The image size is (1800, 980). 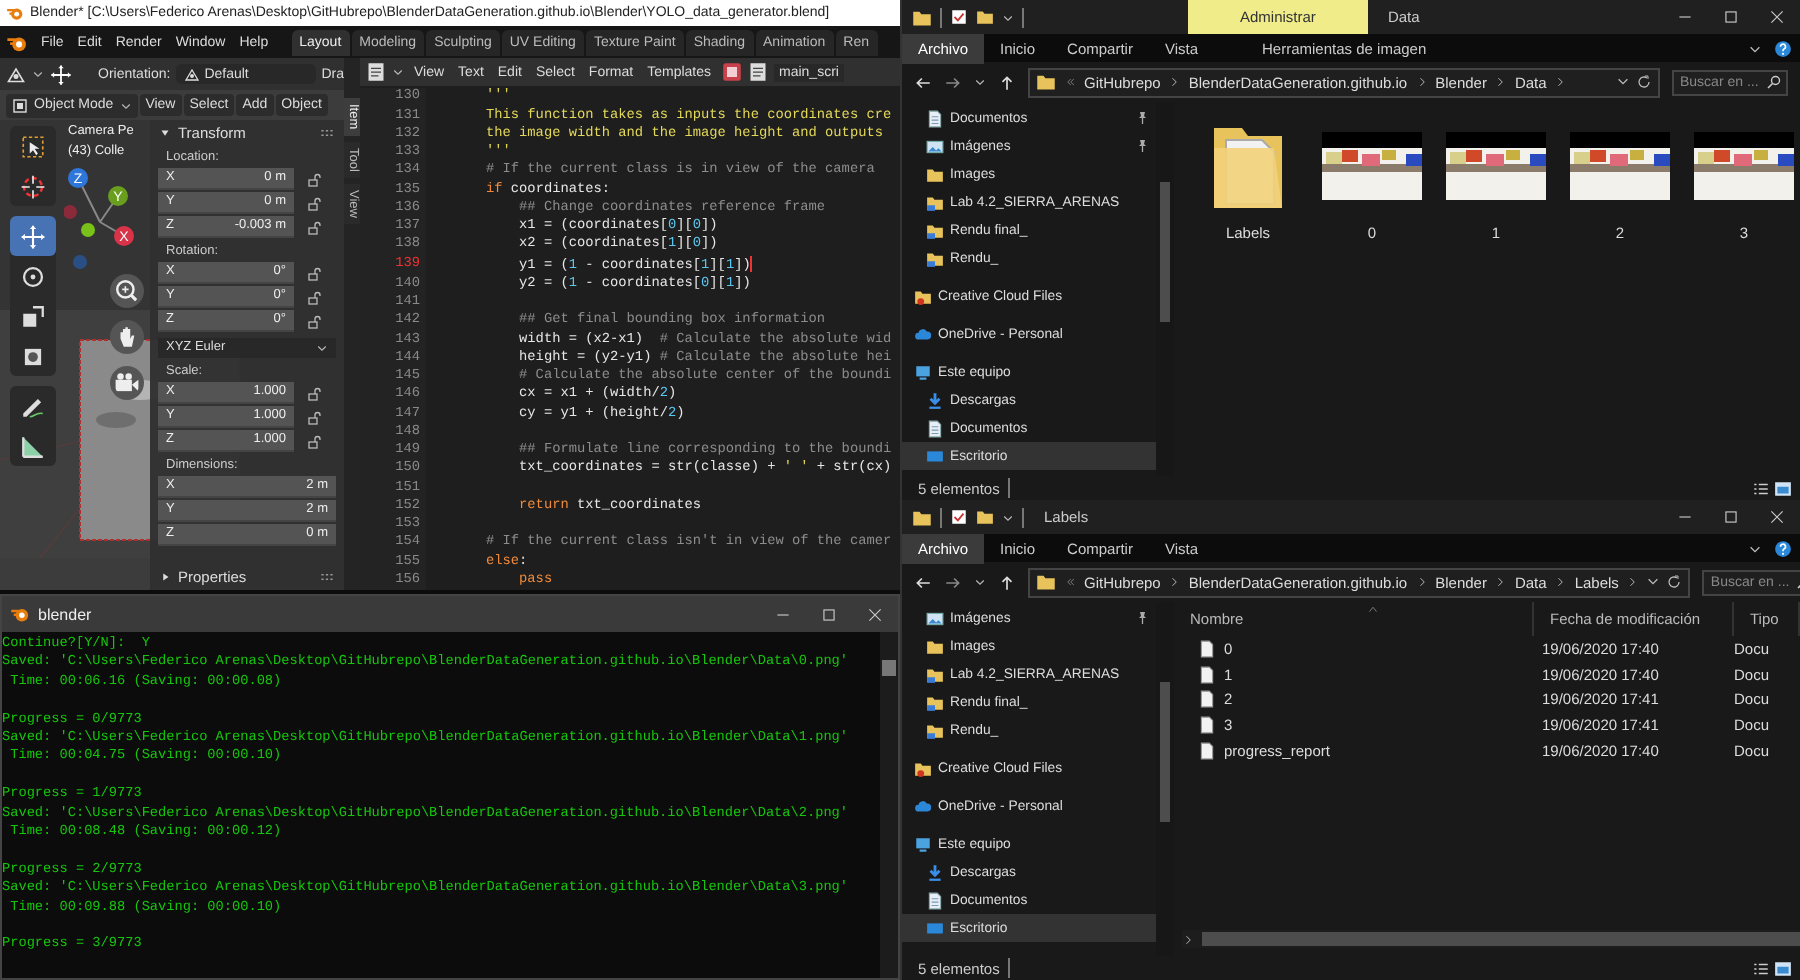 I want to click on orientation-icon, so click(x=192, y=74).